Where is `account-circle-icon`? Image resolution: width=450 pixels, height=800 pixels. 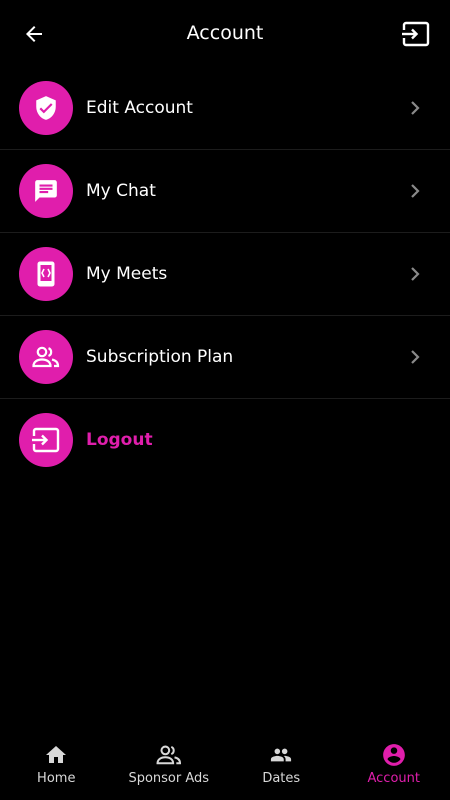 account-circle-icon is located at coordinates (393, 755).